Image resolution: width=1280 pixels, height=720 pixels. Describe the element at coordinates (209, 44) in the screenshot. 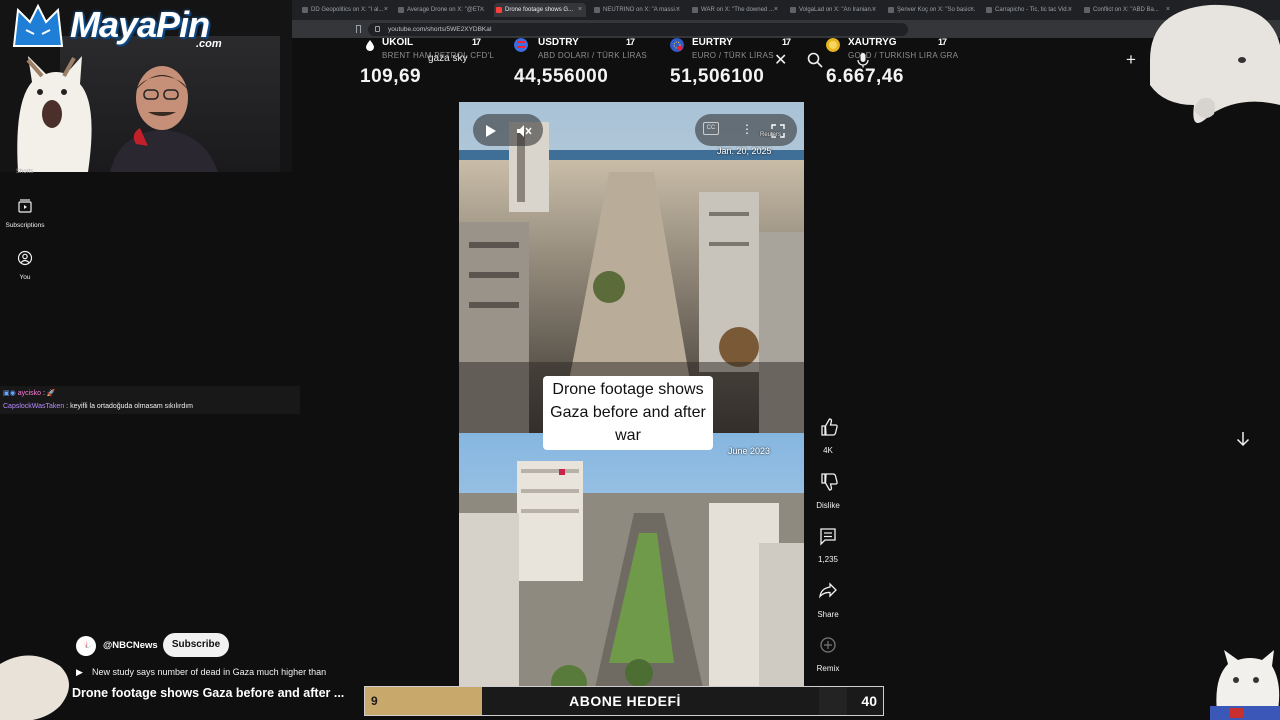

I see `logo-suffix-text: .com` at that location.